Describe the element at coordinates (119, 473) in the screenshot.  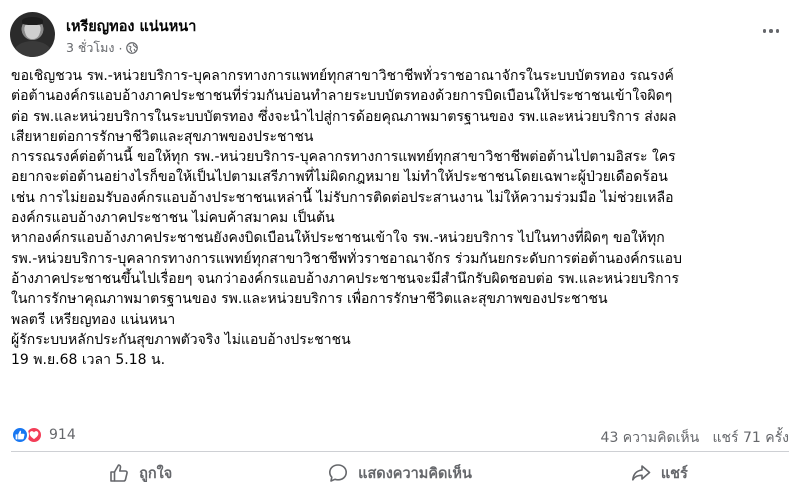
I see `thumbs-up-icon` at that location.